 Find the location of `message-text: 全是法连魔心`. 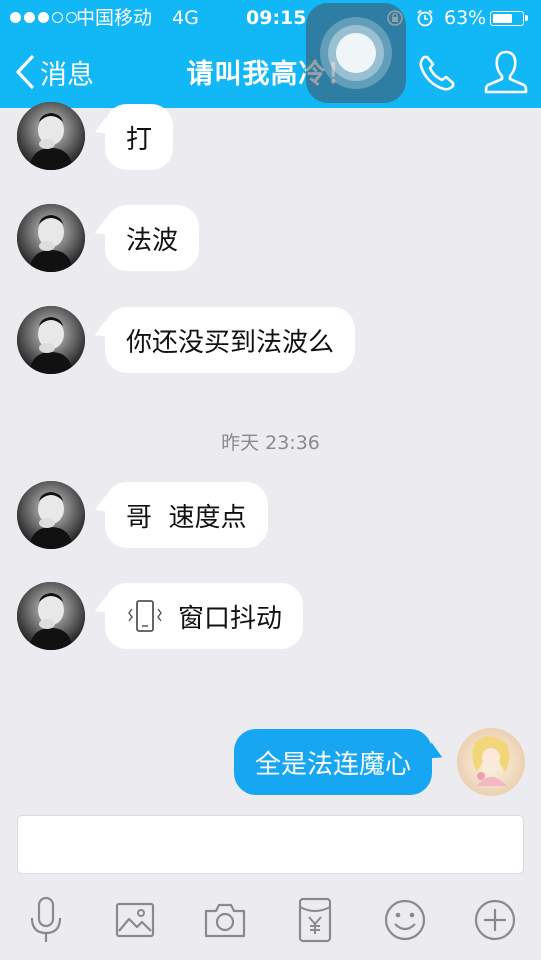

message-text: 全是法连魔心 is located at coordinates (333, 764).